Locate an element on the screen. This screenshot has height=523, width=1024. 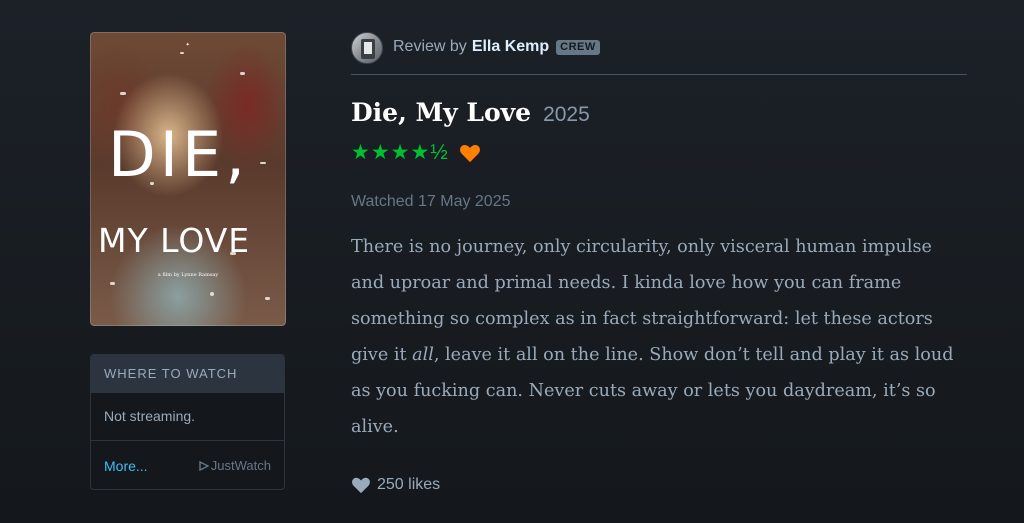
heart-icon is located at coordinates (361, 485).